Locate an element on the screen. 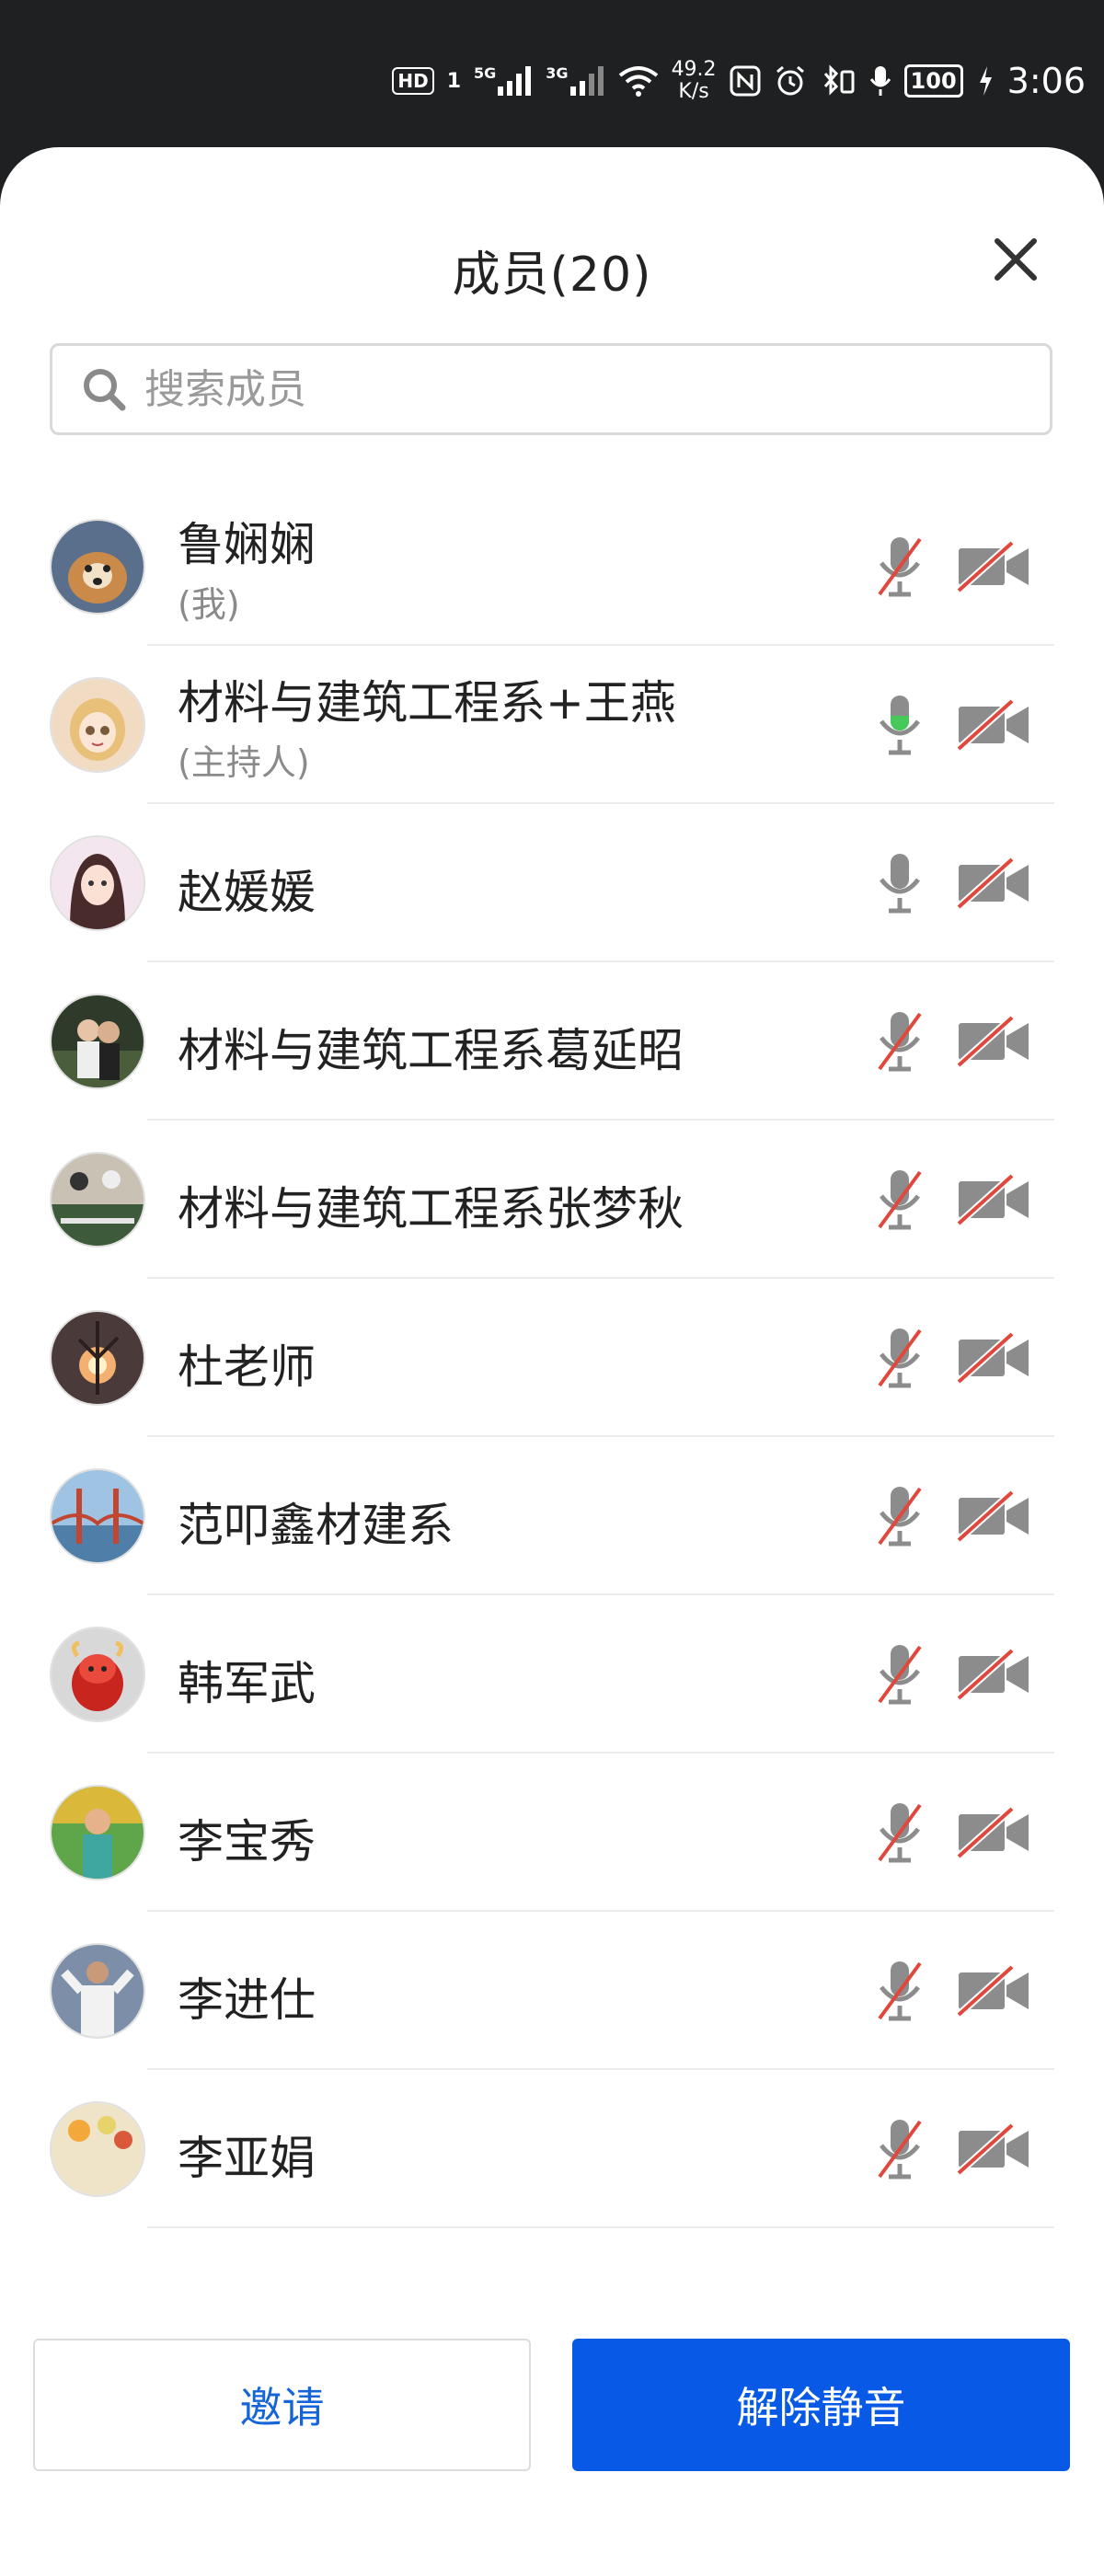  charging-icon is located at coordinates (985, 81).